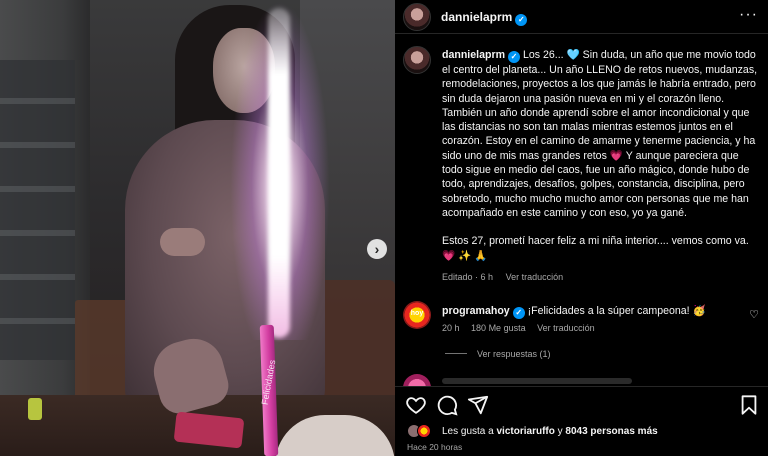 The height and width of the screenshot is (456, 768). Describe the element at coordinates (417, 60) in the screenshot. I see `caption-author-avatar` at that location.